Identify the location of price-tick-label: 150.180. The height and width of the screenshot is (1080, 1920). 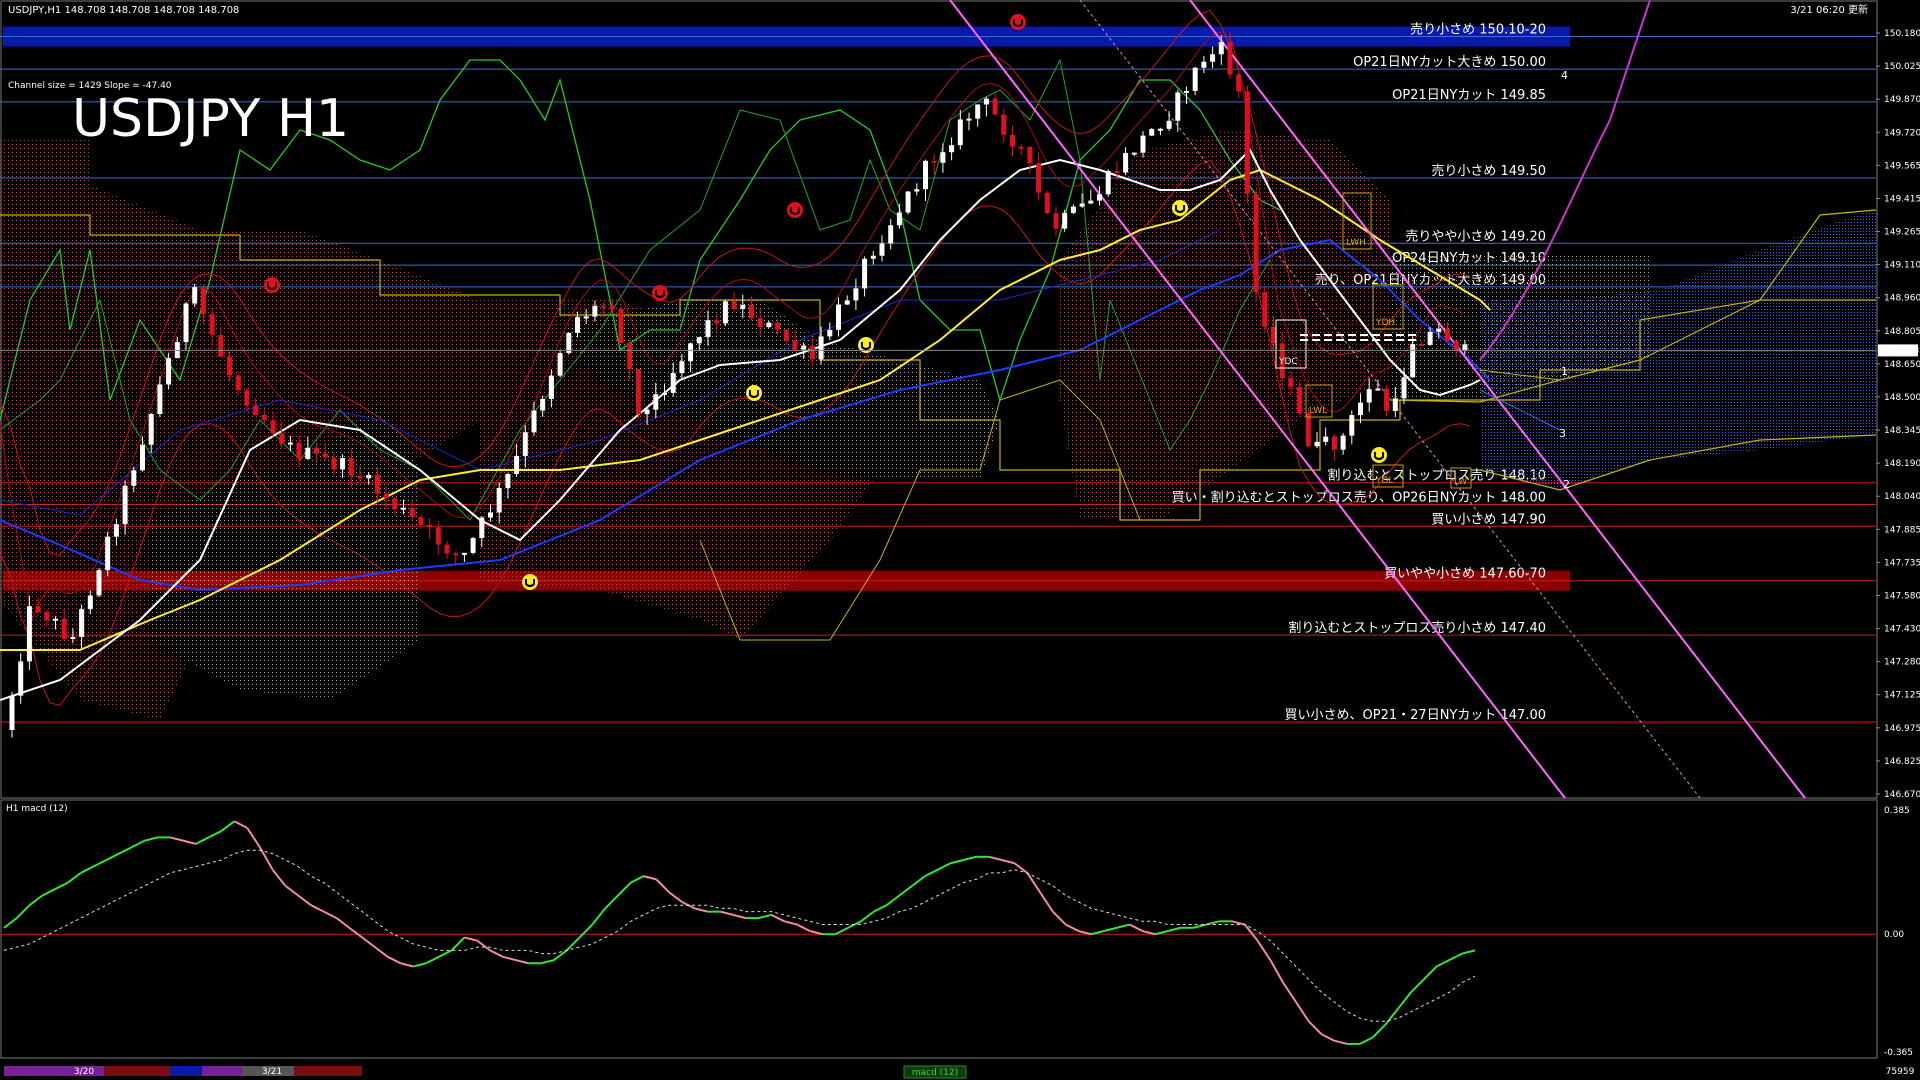
(1902, 34).